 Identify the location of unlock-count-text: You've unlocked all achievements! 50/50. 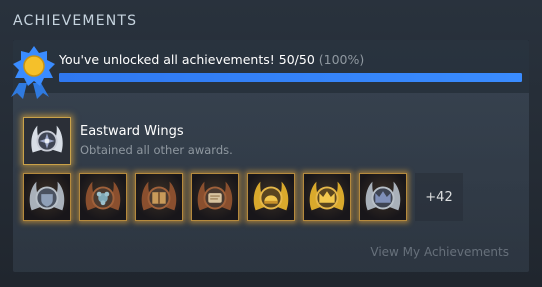
(187, 59).